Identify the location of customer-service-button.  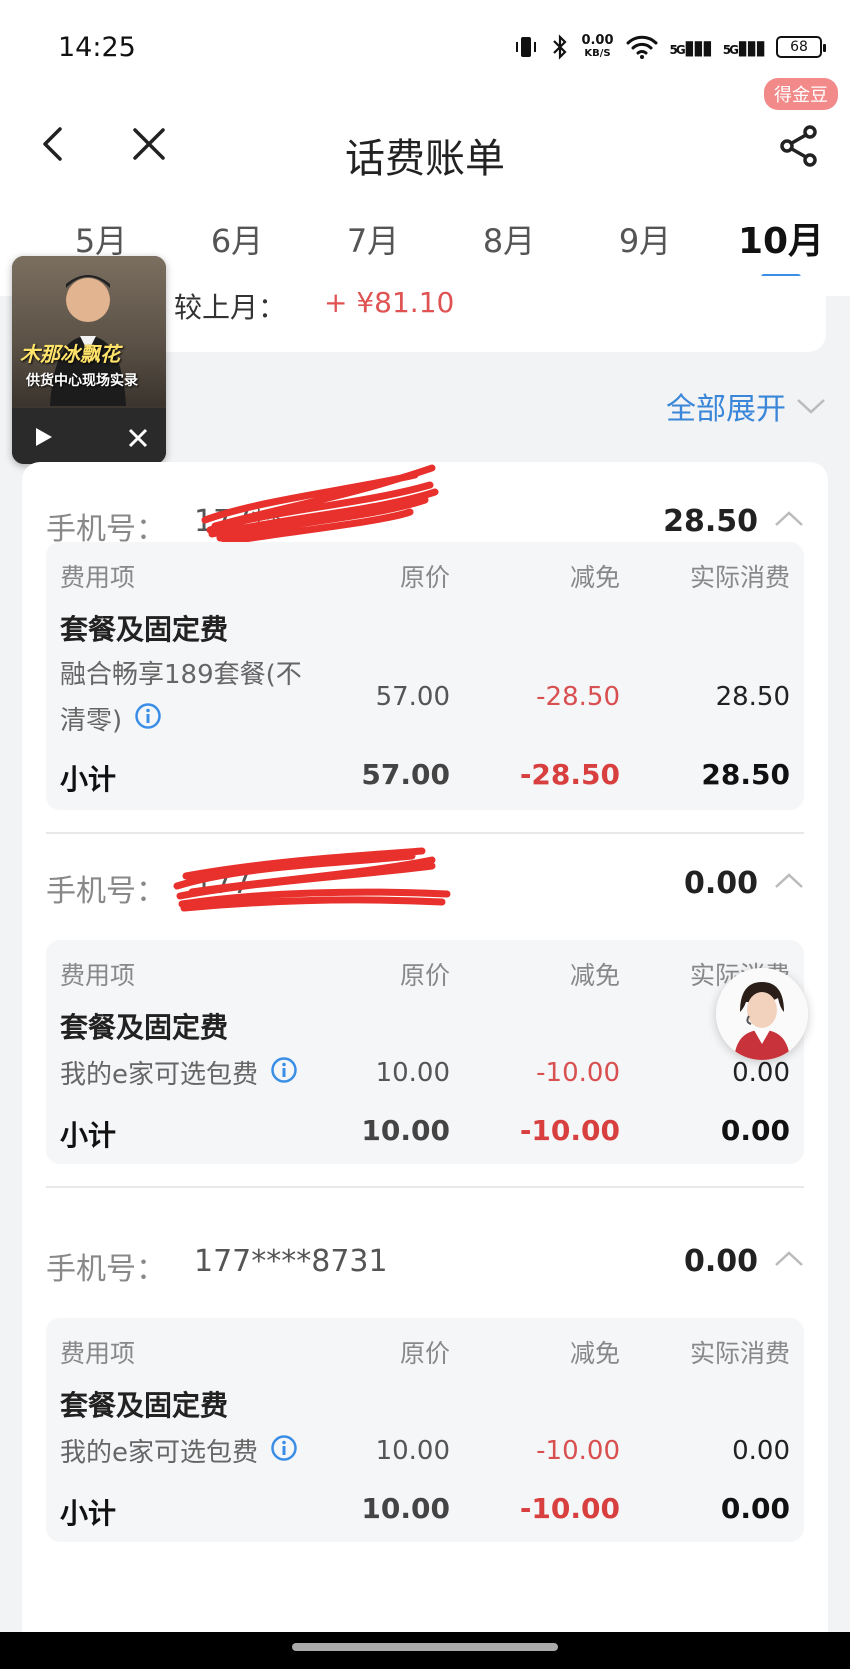
(762, 1014).